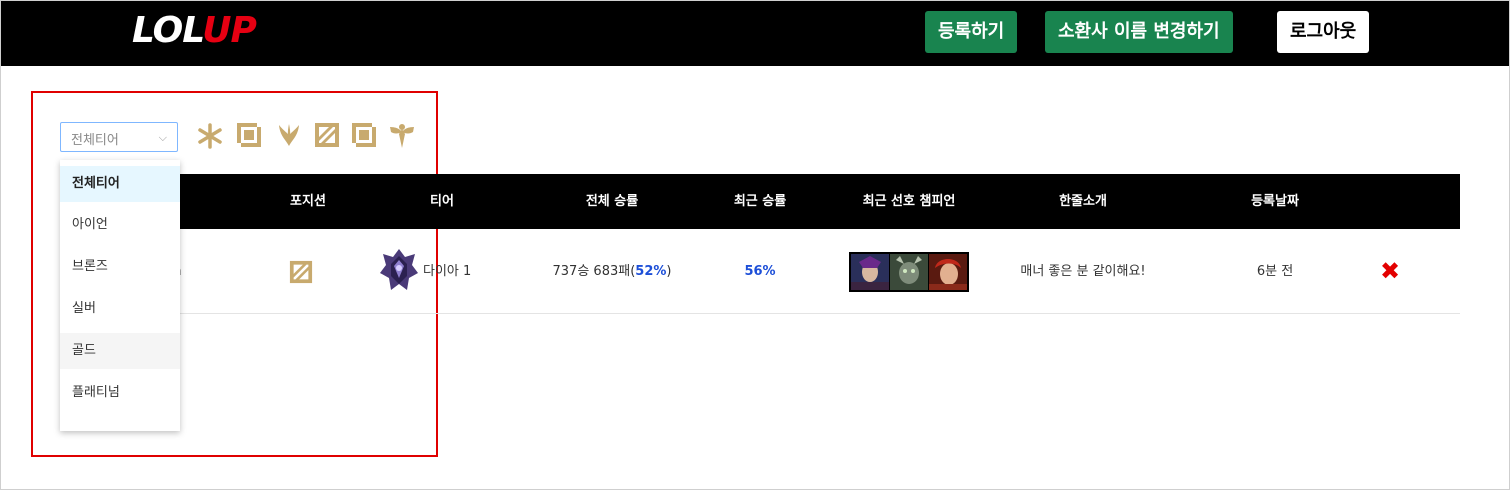 The image size is (1510, 490). I want to click on tier-option-all: 전체티어, so click(120, 184).